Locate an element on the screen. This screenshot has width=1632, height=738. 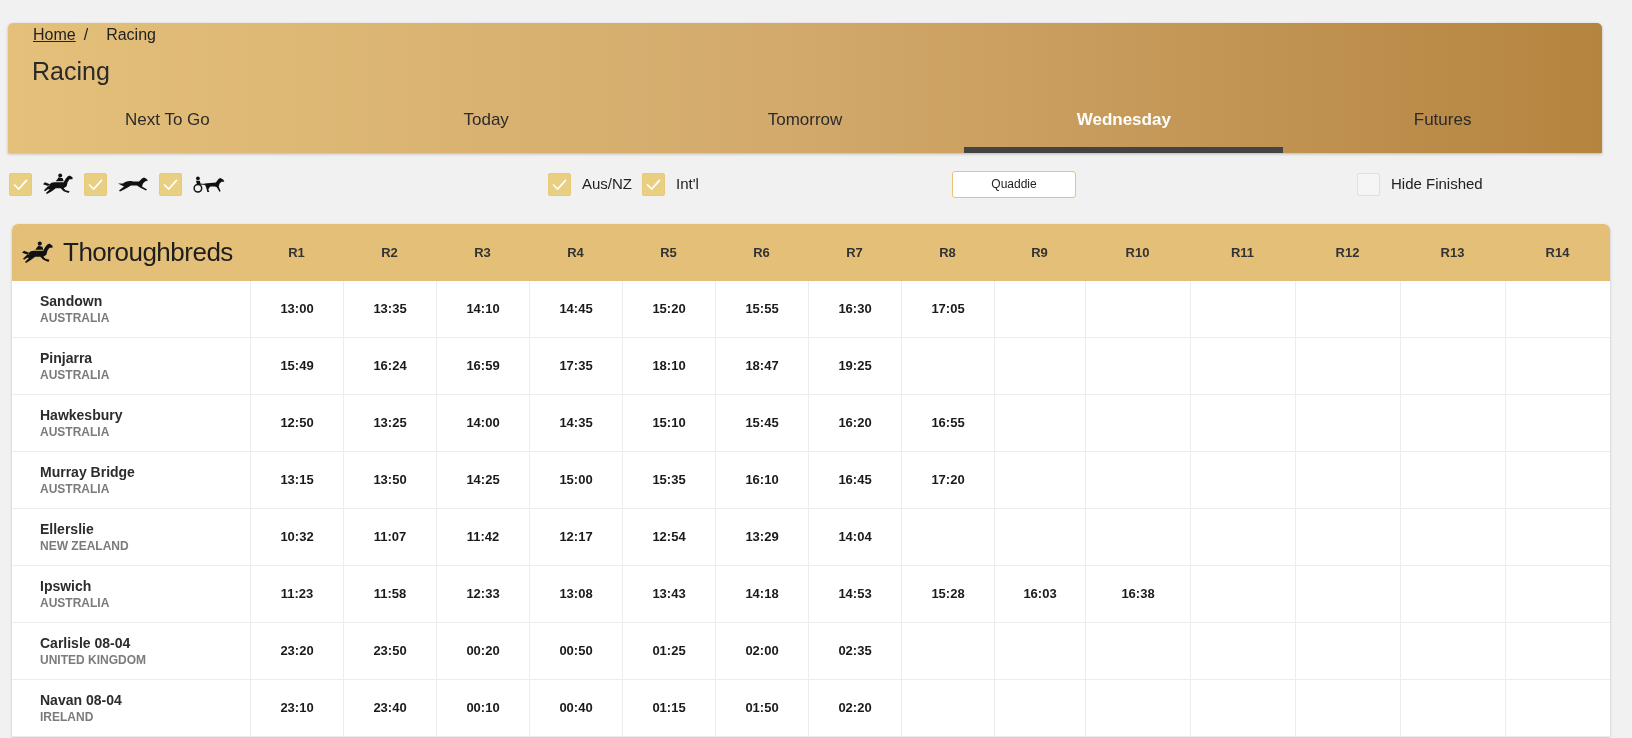
venue-country: IRELAND is located at coordinates (67, 717).